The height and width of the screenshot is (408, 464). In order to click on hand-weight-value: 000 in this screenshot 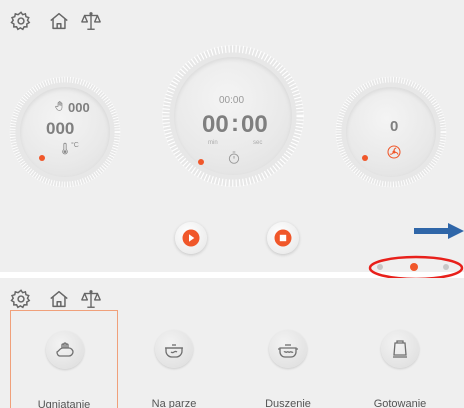, I will do `click(79, 107)`.